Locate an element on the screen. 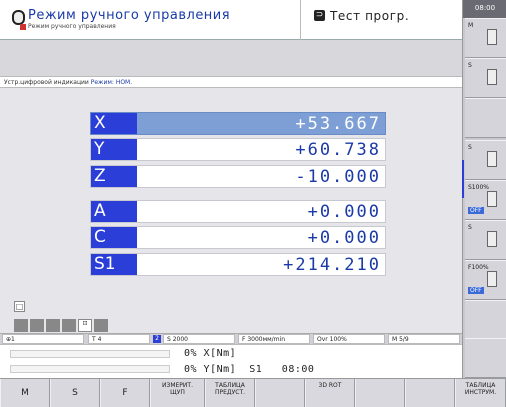  status-mode: Режим: НОМ. is located at coordinates (111, 82).